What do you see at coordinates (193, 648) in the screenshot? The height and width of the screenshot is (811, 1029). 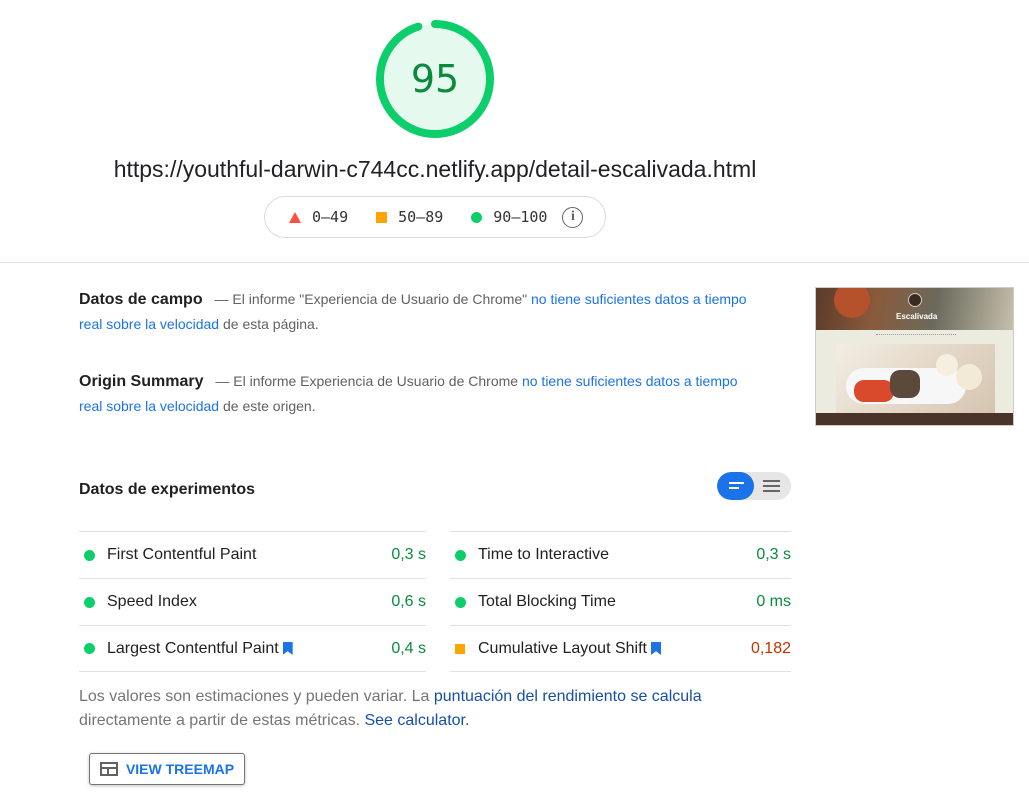 I see `metric-name: Largest Contentful Paint` at bounding box center [193, 648].